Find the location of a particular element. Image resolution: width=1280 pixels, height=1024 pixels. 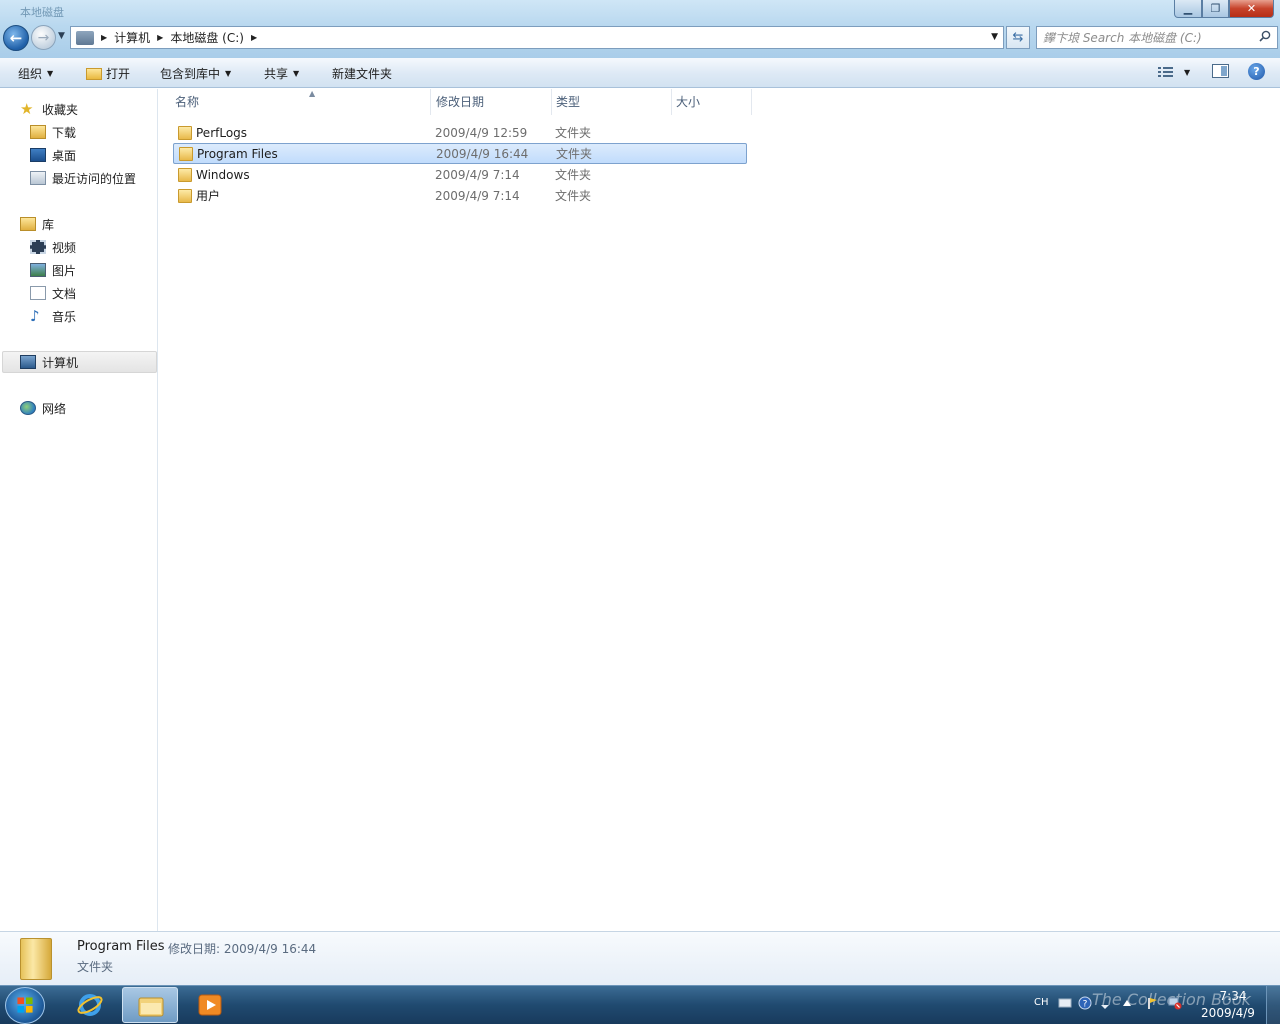

start-button is located at coordinates (25, 1005).